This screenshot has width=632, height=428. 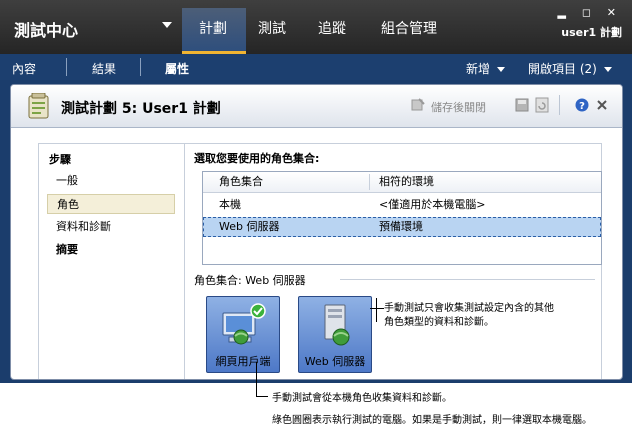 What do you see at coordinates (469, 308) in the screenshot?
I see `callout-other-roles-line1: 手動測試只會收集測試設定內含的其他` at bounding box center [469, 308].